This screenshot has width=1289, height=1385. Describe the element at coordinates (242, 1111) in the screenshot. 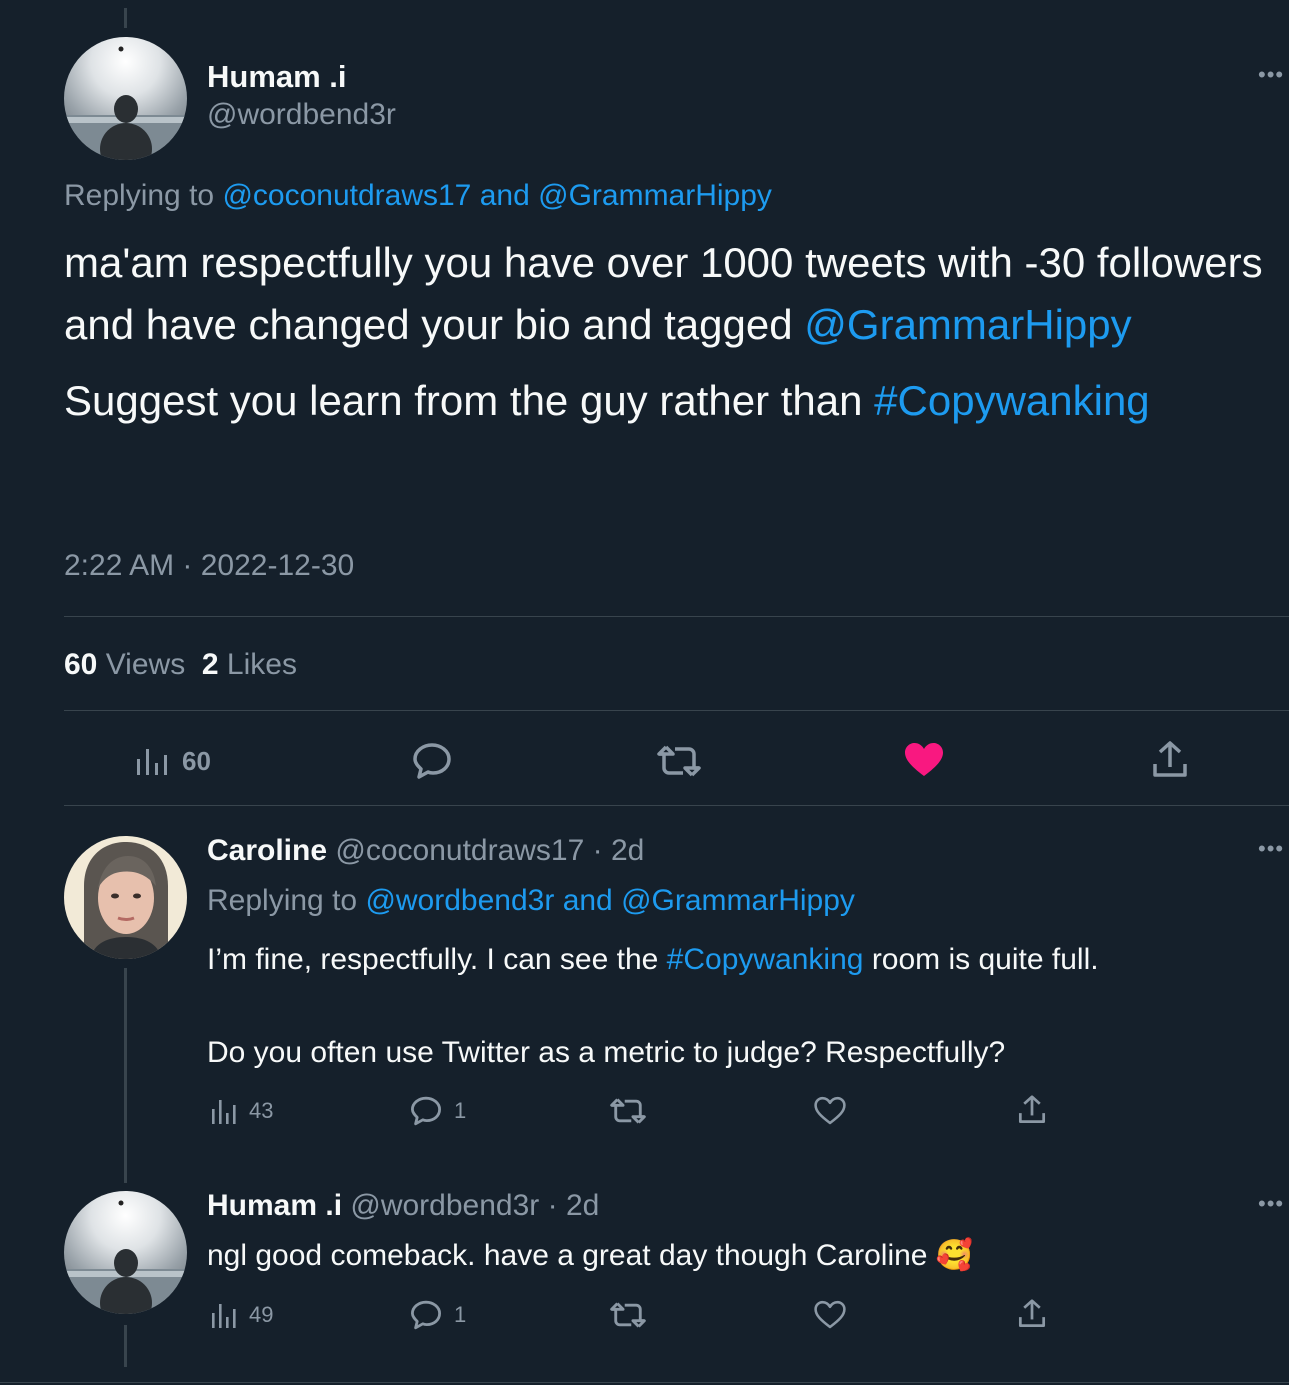

I see `views-button: 43` at that location.